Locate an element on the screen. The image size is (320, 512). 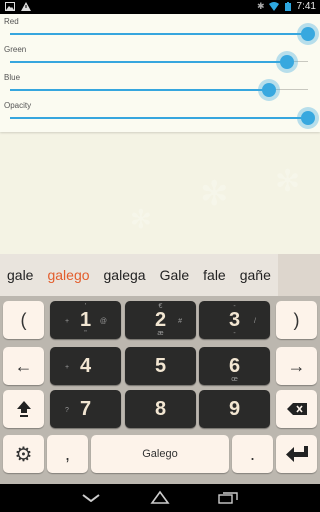
alt-char-bottom: " is located at coordinates (85, 333).